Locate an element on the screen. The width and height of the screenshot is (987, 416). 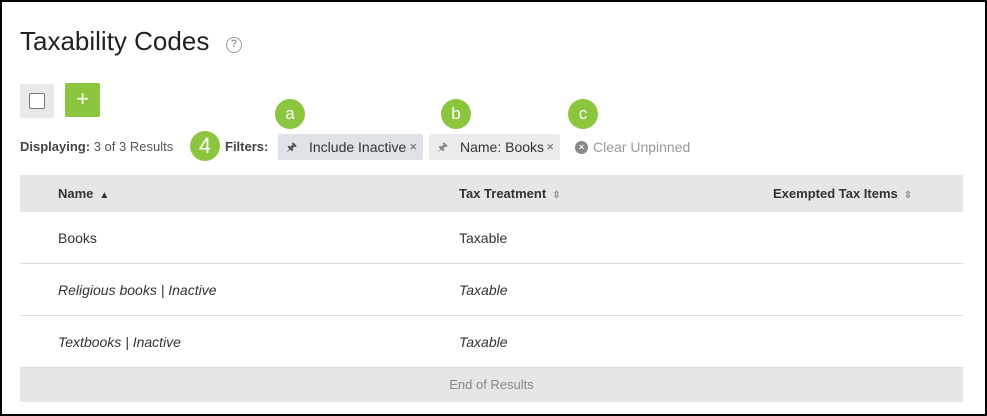
table-row: Books Taxable is located at coordinates (491, 238).